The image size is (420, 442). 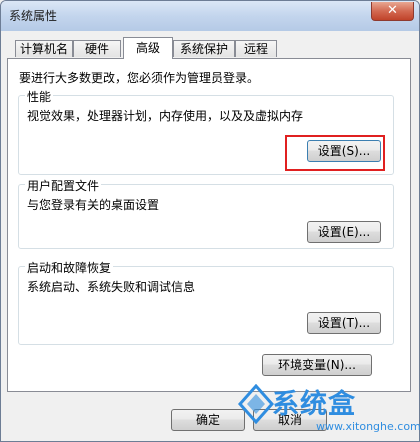 I want to click on admin-note: 要进行大多数更改，您必须作为管理员登录。, so click(x=139, y=78).